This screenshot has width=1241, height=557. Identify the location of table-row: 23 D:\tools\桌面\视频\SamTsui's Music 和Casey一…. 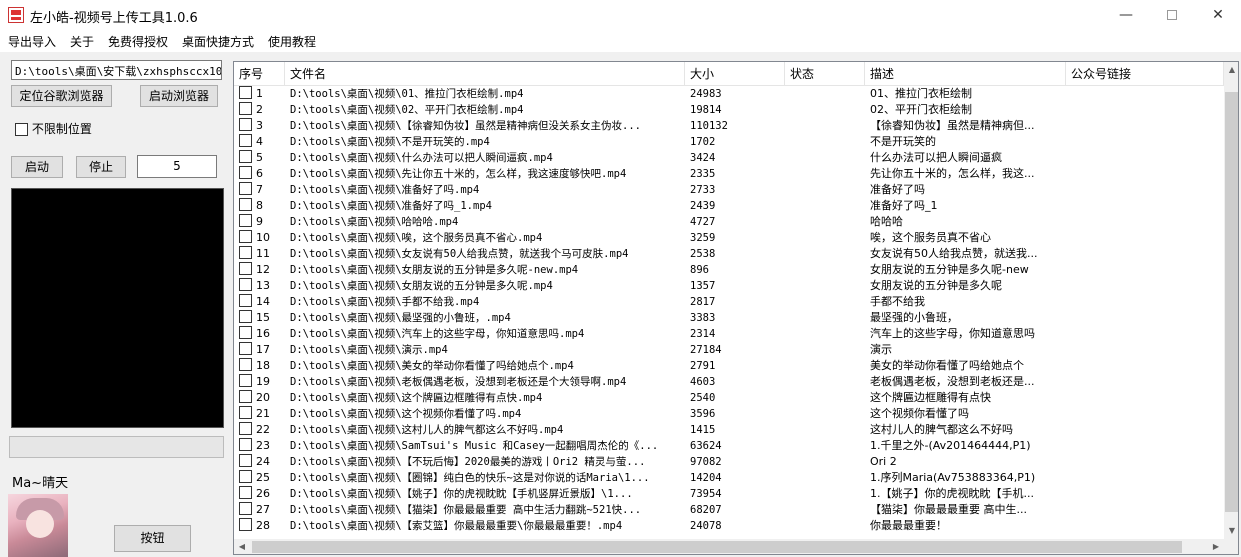
(729, 446).